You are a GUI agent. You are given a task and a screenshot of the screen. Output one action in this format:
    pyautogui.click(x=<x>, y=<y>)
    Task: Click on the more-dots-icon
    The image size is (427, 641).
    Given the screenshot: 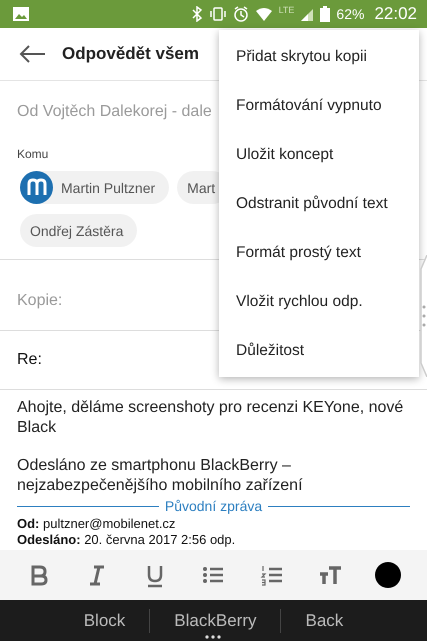 What is the action you would take?
    pyautogui.click(x=213, y=637)
    